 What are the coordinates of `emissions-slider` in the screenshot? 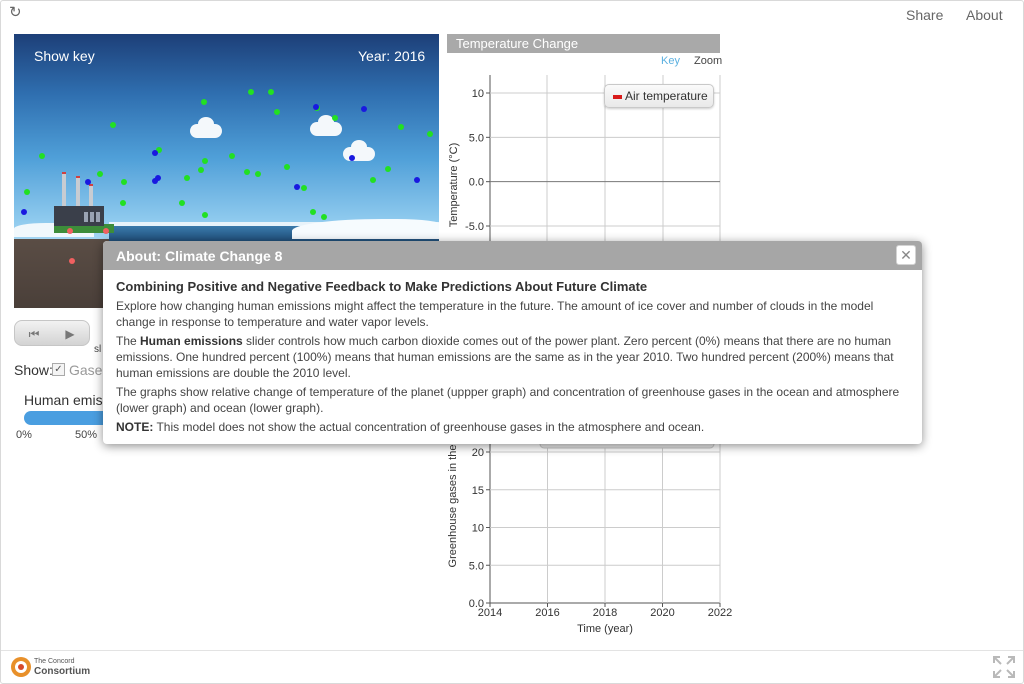 It's located at (69, 418).